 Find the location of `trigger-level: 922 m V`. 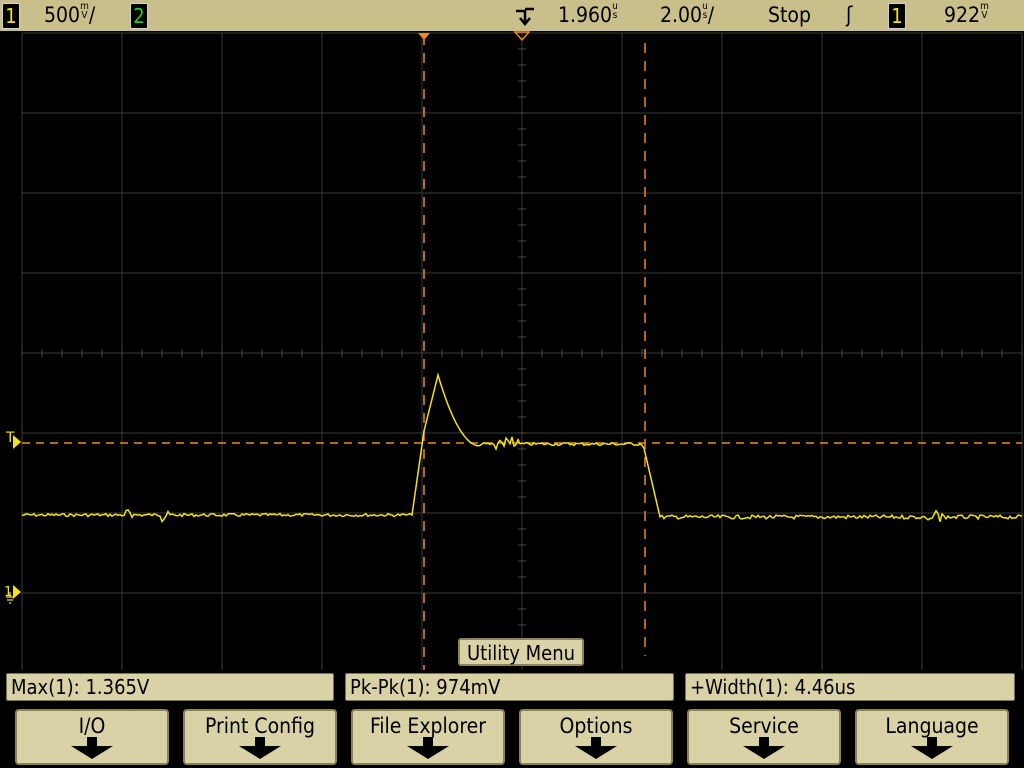

trigger-level: 922 m V is located at coordinates (966, 14).